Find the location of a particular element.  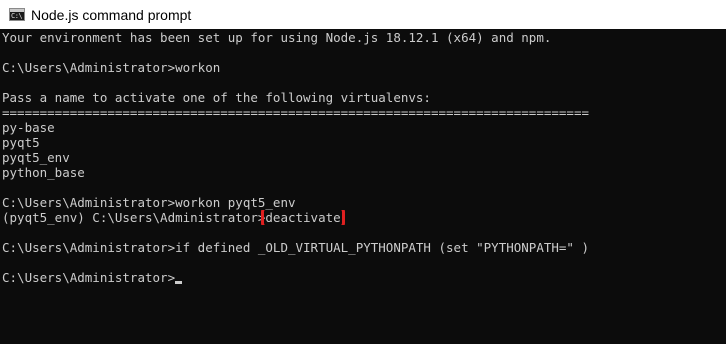

console-line: pyqt5 is located at coordinates (21, 142).